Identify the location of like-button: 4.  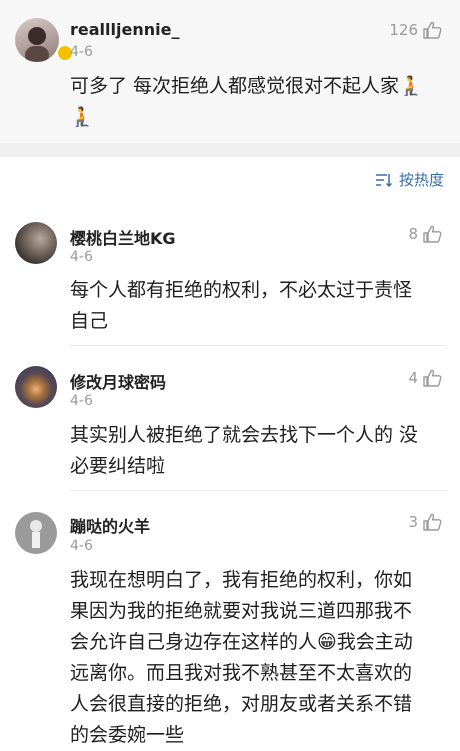
(425, 378).